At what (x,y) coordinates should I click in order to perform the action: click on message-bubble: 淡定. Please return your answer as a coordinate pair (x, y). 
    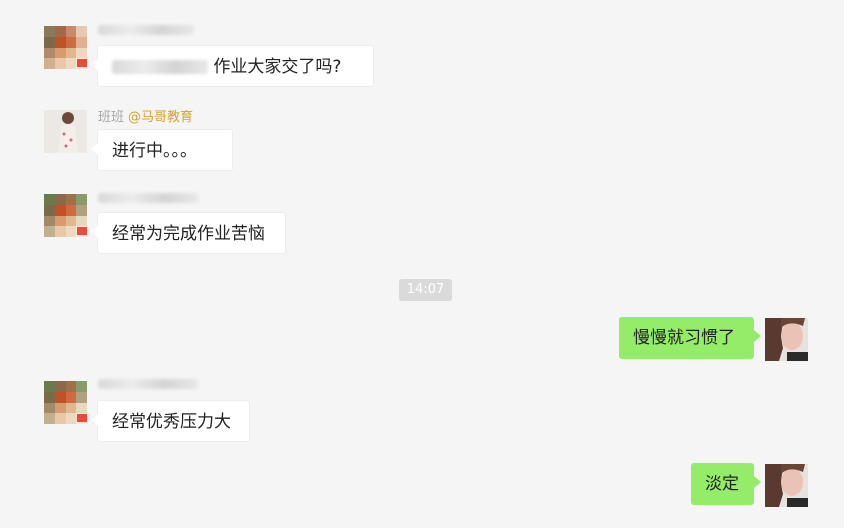
    Looking at the image, I should click on (726, 484).